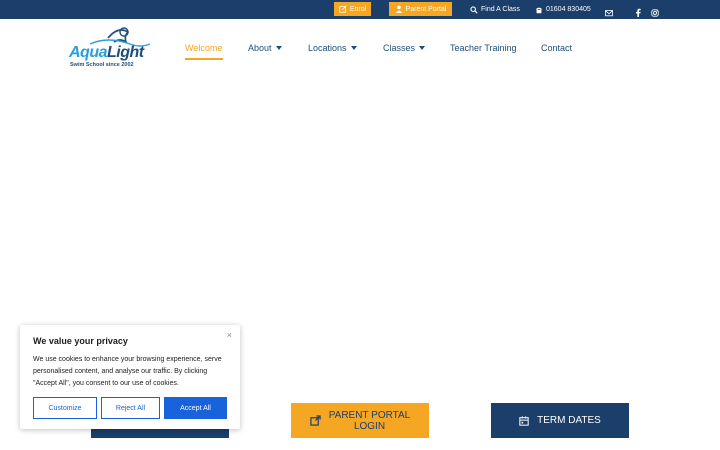 The image size is (720, 450). I want to click on facebook-icon, so click(638, 12).